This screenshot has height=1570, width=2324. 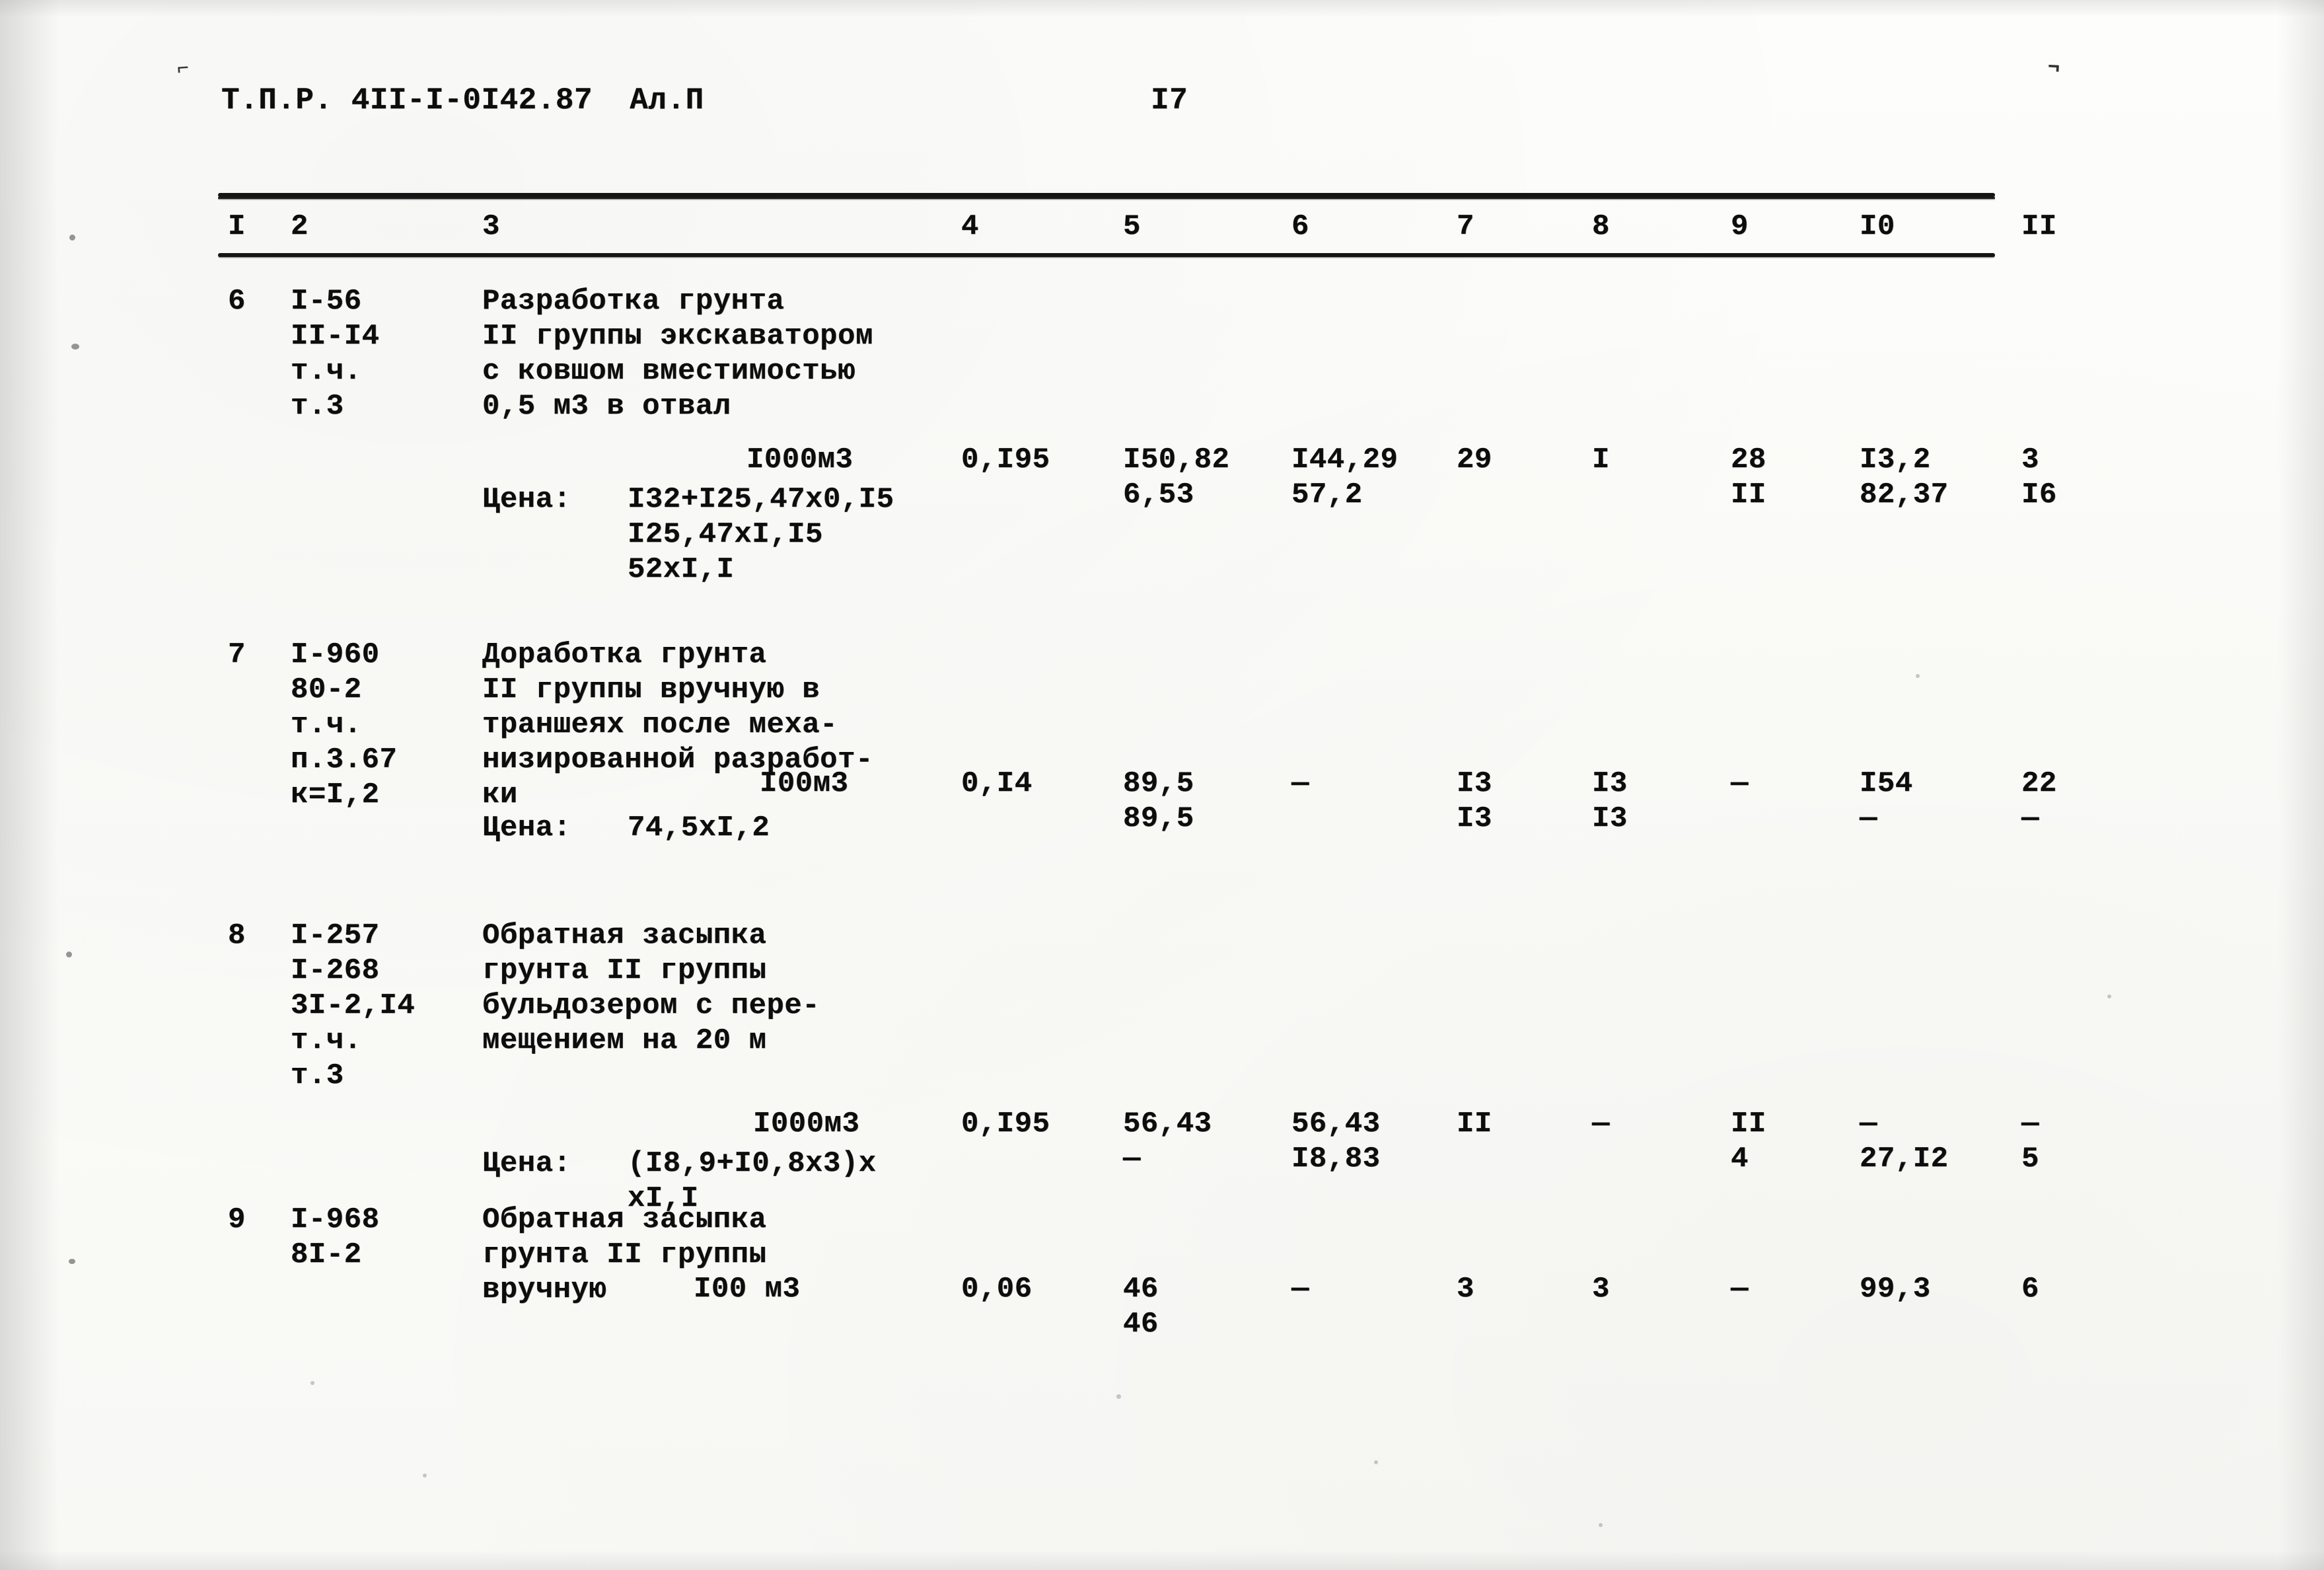 What do you see at coordinates (335, 336) in the screenshot?
I see `row-6-code-2: II-I4` at bounding box center [335, 336].